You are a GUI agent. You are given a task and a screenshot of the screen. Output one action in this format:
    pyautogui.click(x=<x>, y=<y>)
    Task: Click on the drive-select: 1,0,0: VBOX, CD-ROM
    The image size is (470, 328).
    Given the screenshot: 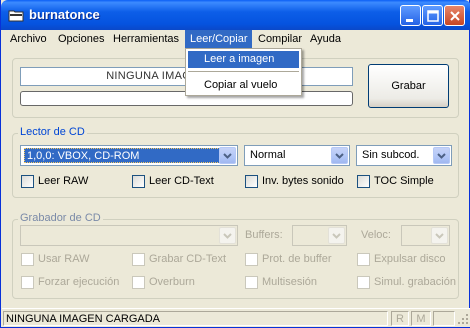 What is the action you would take?
    pyautogui.click(x=129, y=155)
    